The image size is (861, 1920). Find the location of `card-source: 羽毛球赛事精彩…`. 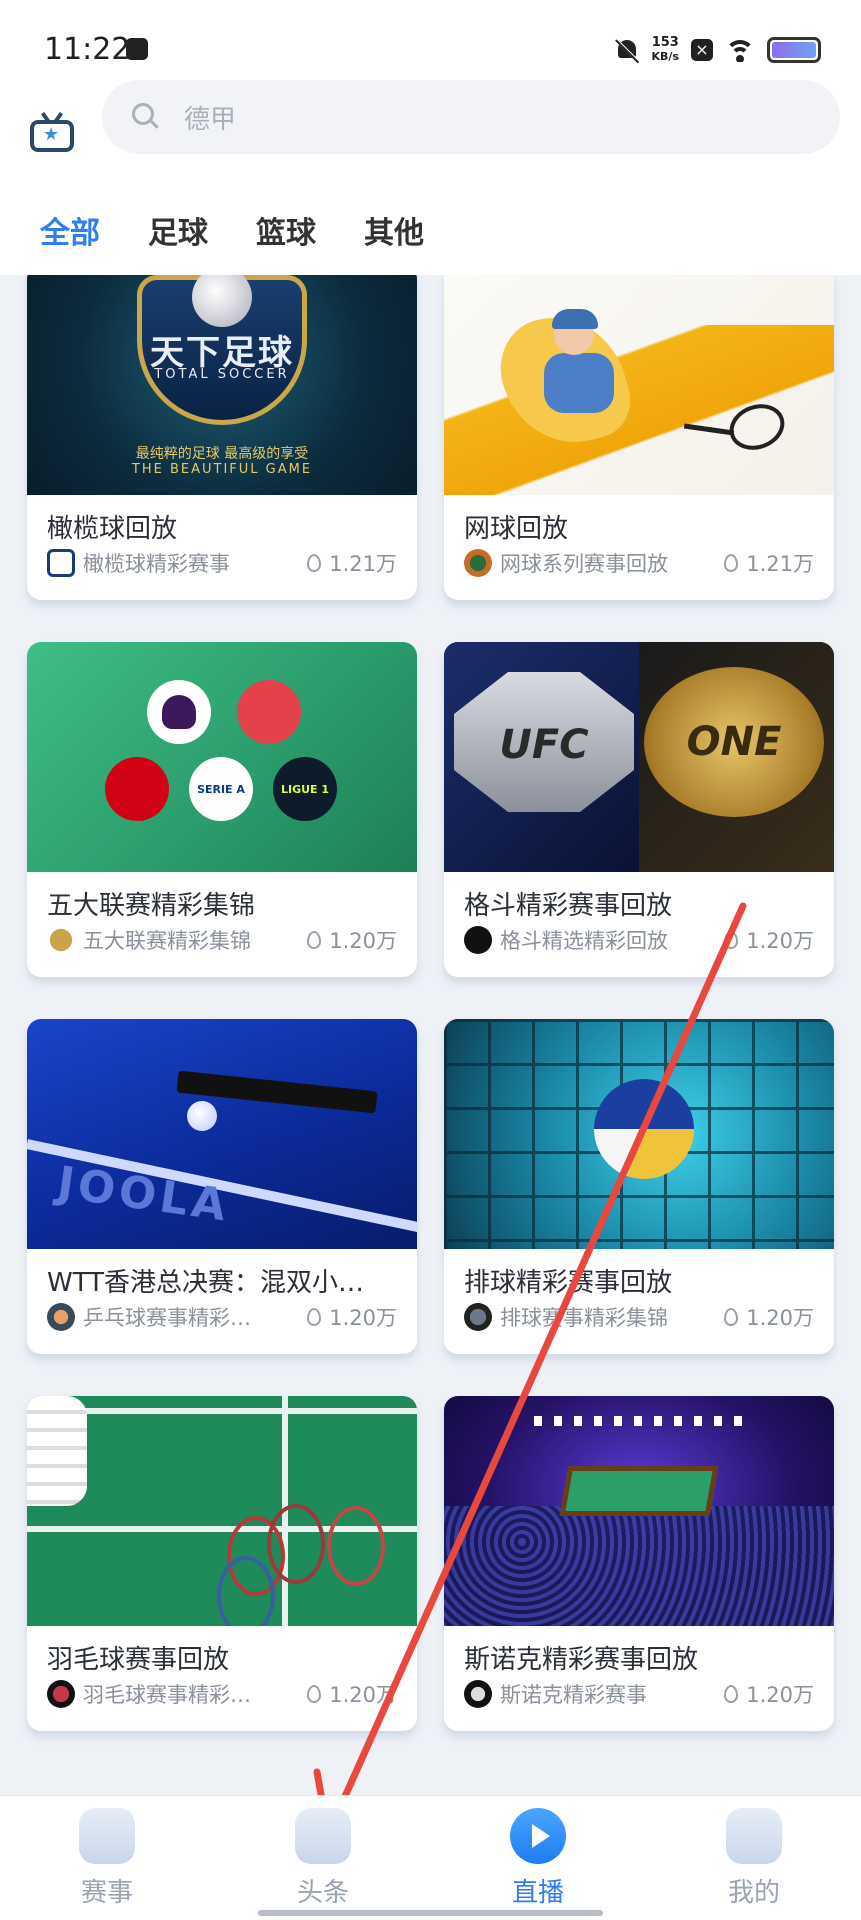

card-source: 羽毛球赛事精彩… is located at coordinates (167, 1695).